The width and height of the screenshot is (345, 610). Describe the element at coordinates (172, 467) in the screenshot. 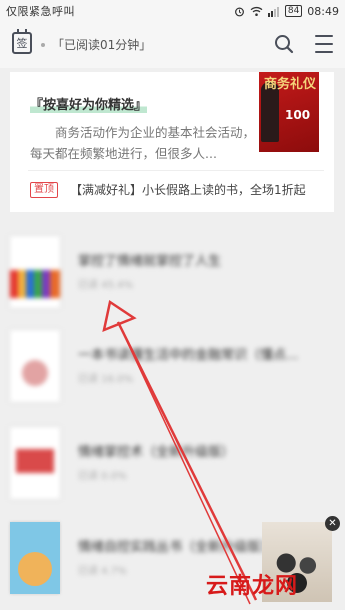

I see `book-item: 情绪掌控术（全新升级版） 已读 0.0%` at that location.